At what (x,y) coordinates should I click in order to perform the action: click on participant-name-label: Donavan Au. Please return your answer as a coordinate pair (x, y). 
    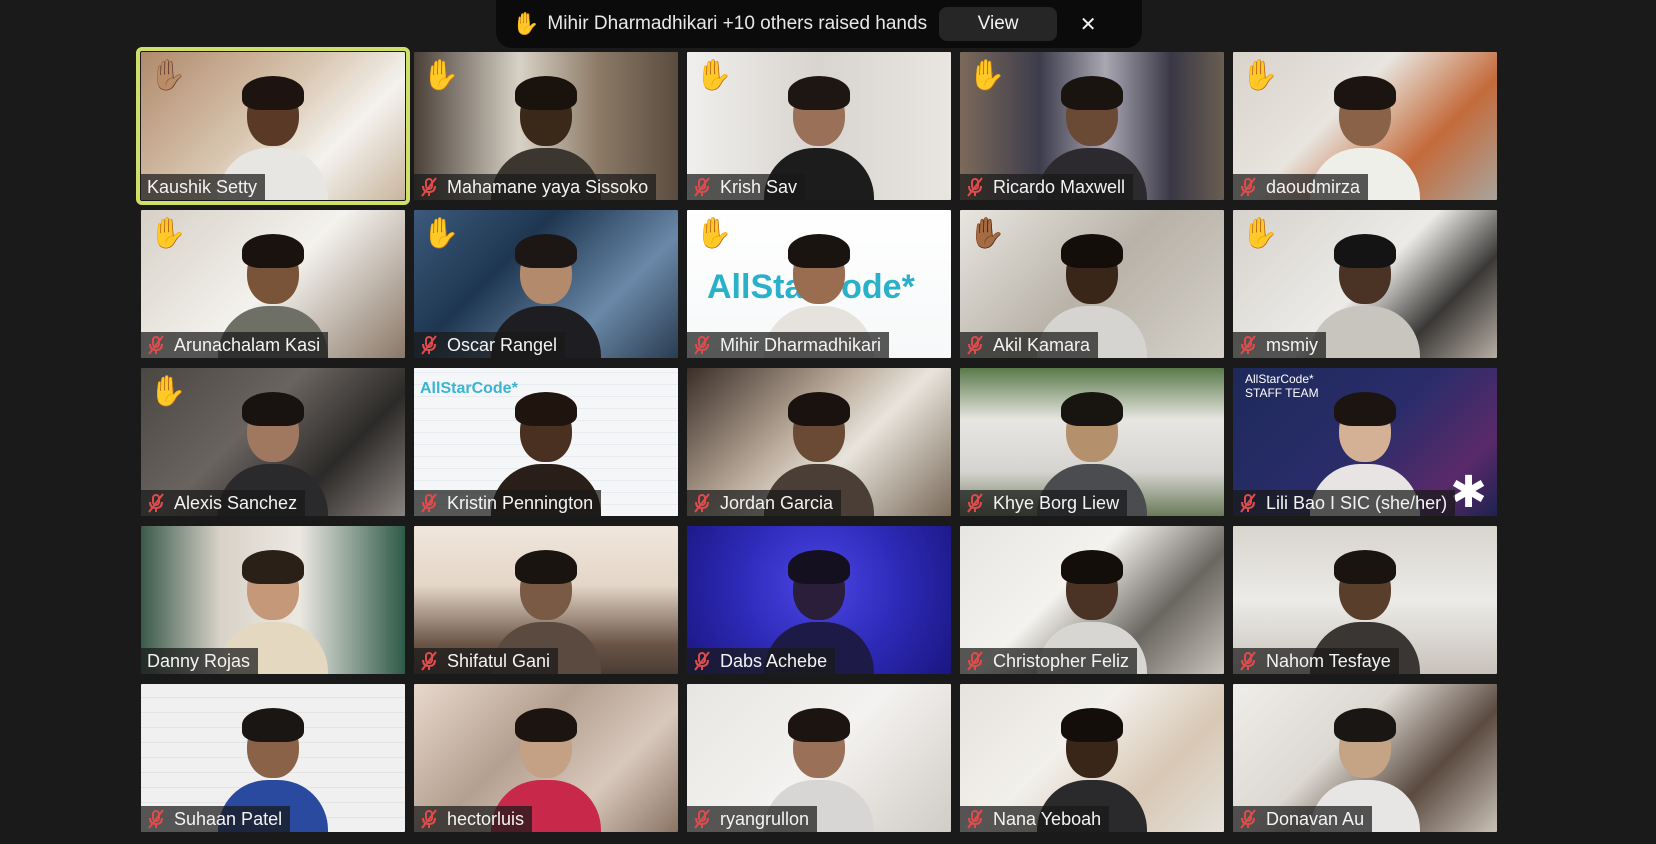
    Looking at the image, I should click on (1303, 819).